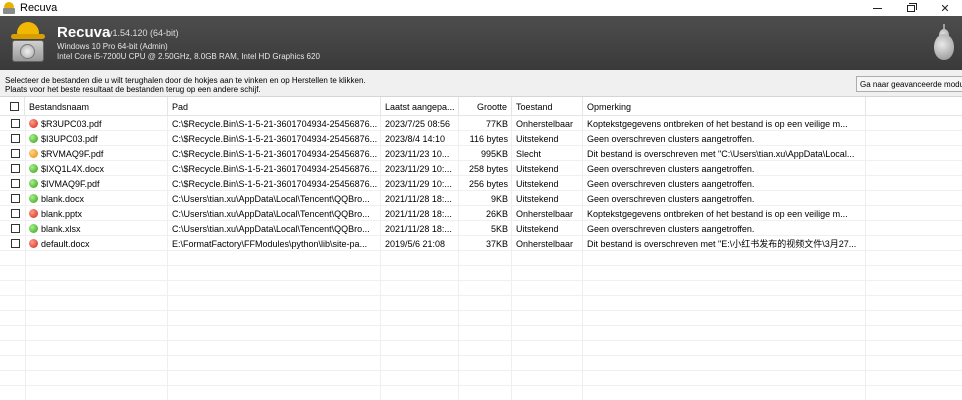  What do you see at coordinates (9, 8) in the screenshot?
I see `recuva-app-icon` at bounding box center [9, 8].